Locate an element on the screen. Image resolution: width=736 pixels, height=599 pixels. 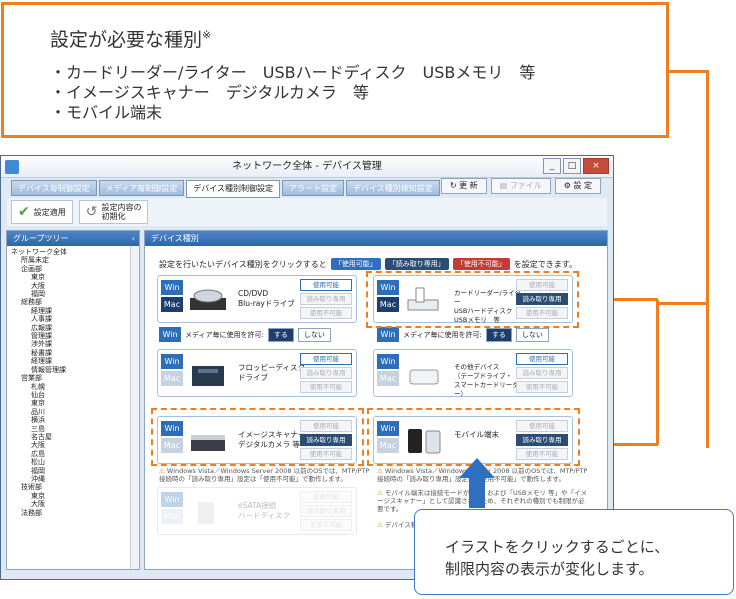
tree-node: 品川 is located at coordinates (75, 412).